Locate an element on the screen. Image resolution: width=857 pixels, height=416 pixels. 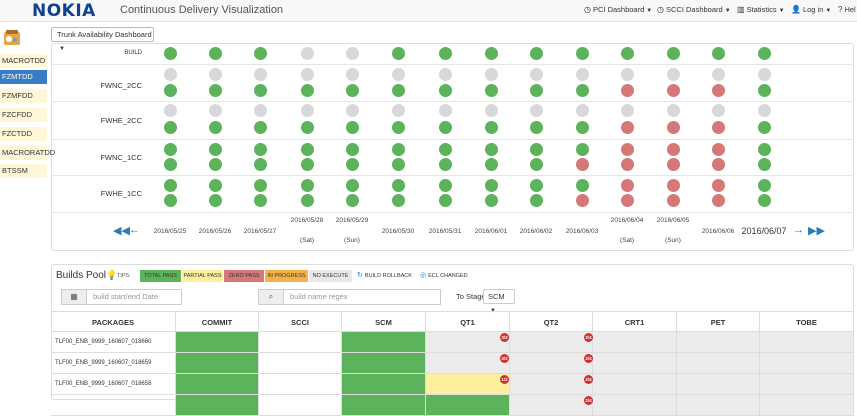
prev-arrow-icon: ← is located at coordinates (134, 230).